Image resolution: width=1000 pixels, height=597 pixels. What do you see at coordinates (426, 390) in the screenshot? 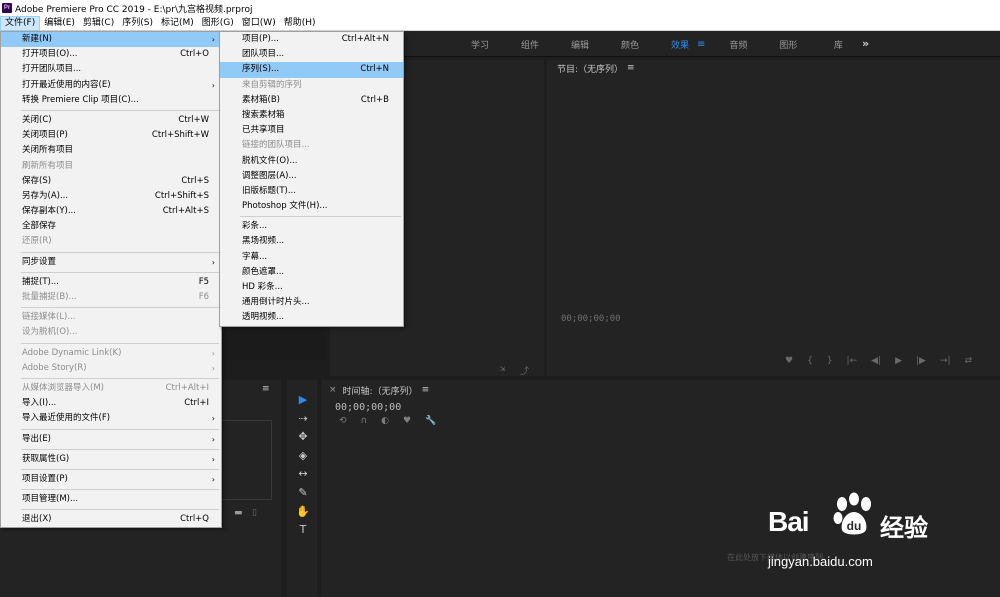
I see `timeline-menu-icon: ≡` at bounding box center [426, 390].